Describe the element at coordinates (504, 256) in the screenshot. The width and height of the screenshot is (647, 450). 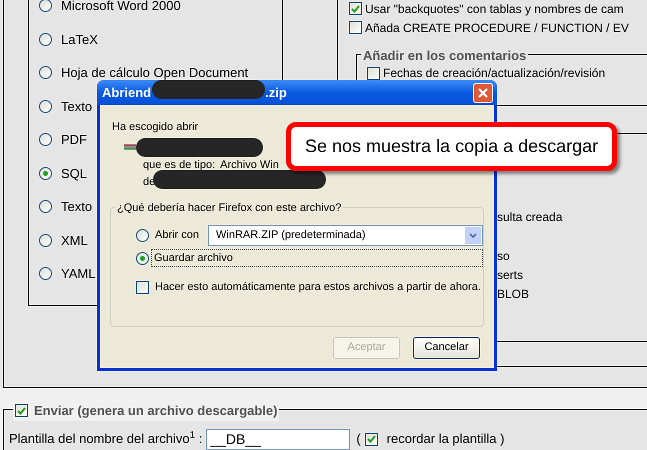
I see `option-label: so` at that location.